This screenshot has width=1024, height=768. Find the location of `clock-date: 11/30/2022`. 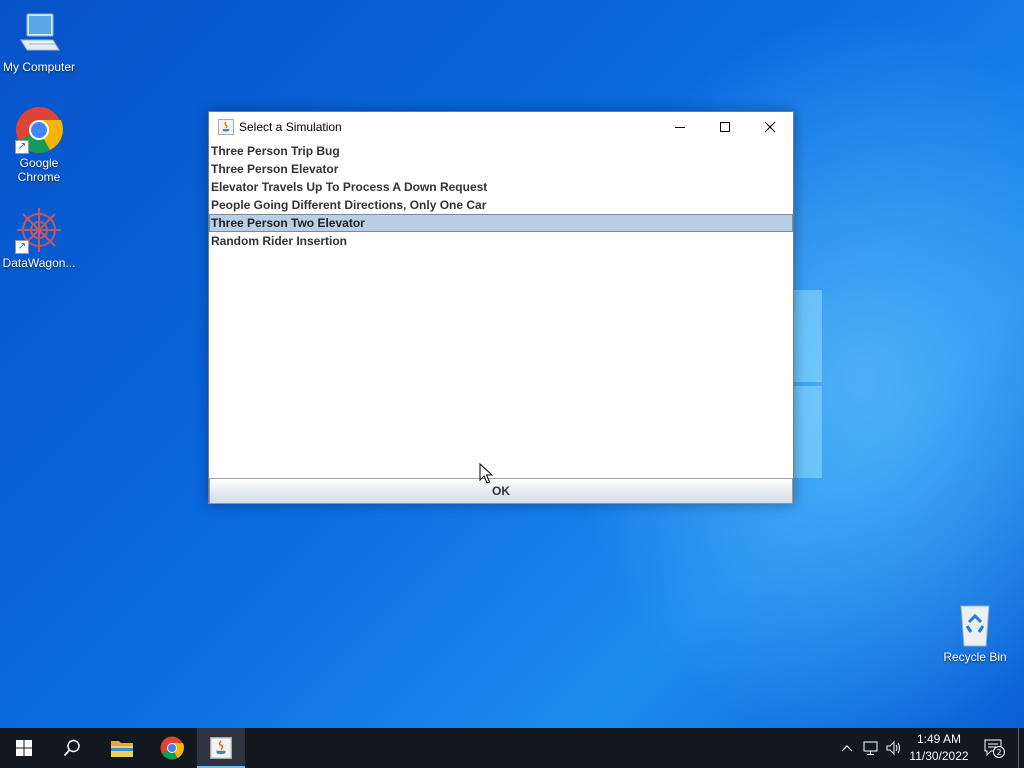

clock-date: 11/30/2022 is located at coordinates (939, 756).